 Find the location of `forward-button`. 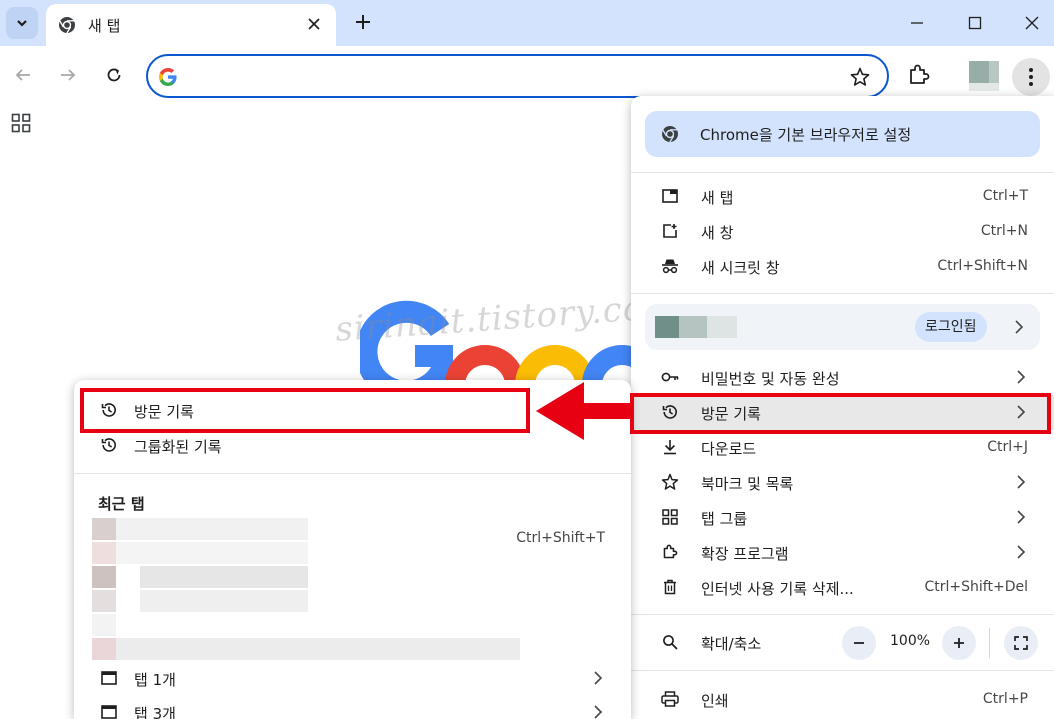

forward-button is located at coordinates (68, 75).